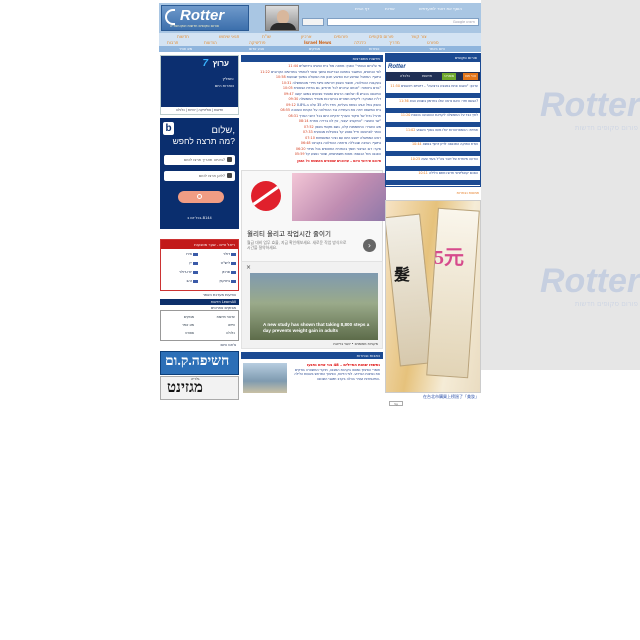  I want to click on nav-item-terms: תנאי שימוש, so click(229, 36).